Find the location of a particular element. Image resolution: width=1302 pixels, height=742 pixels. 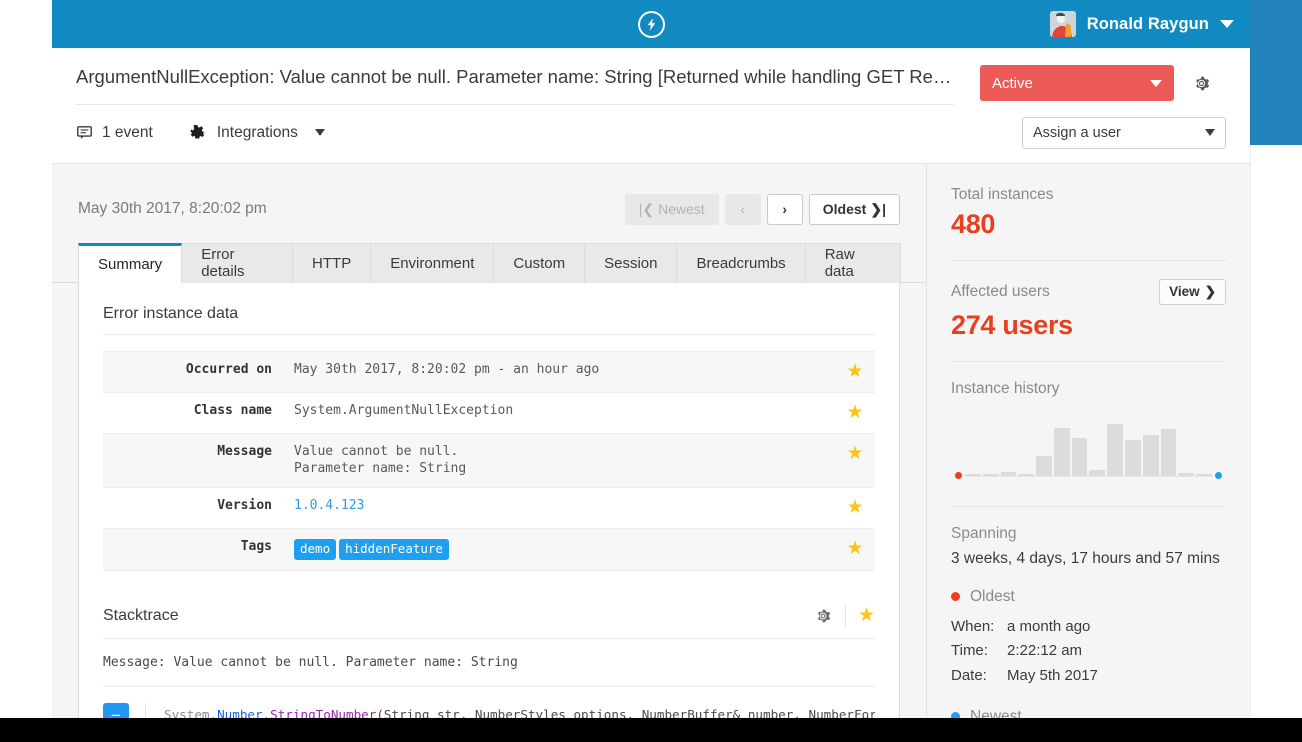

tag-chip: demo is located at coordinates (315, 549).